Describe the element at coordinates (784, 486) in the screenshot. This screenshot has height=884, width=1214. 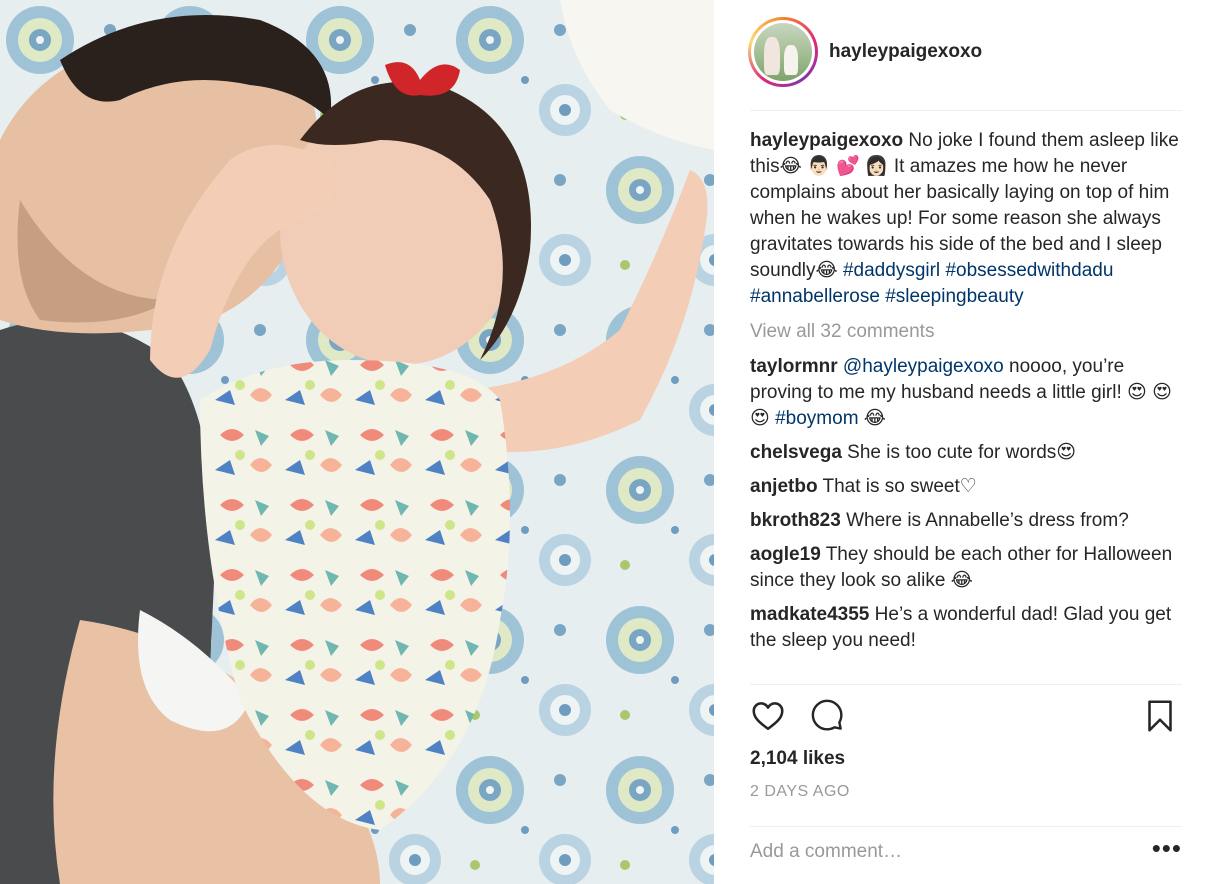
I see `comment-username: anjetbo` at that location.